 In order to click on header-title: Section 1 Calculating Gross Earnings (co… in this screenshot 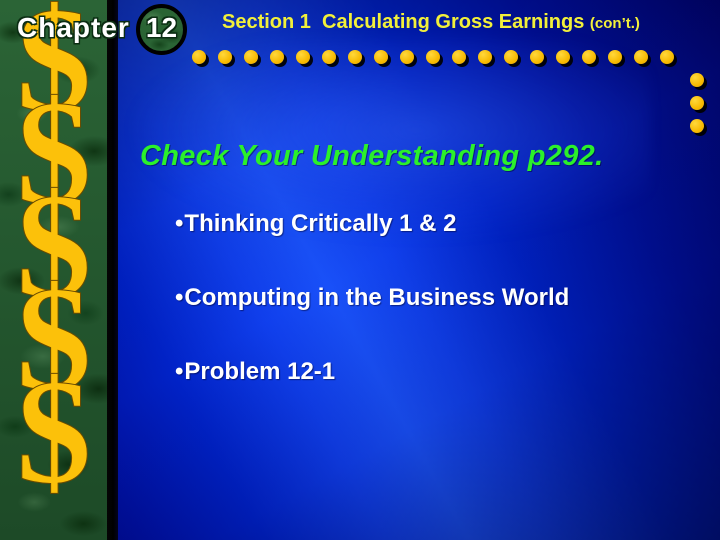, I will do `click(431, 22)`.